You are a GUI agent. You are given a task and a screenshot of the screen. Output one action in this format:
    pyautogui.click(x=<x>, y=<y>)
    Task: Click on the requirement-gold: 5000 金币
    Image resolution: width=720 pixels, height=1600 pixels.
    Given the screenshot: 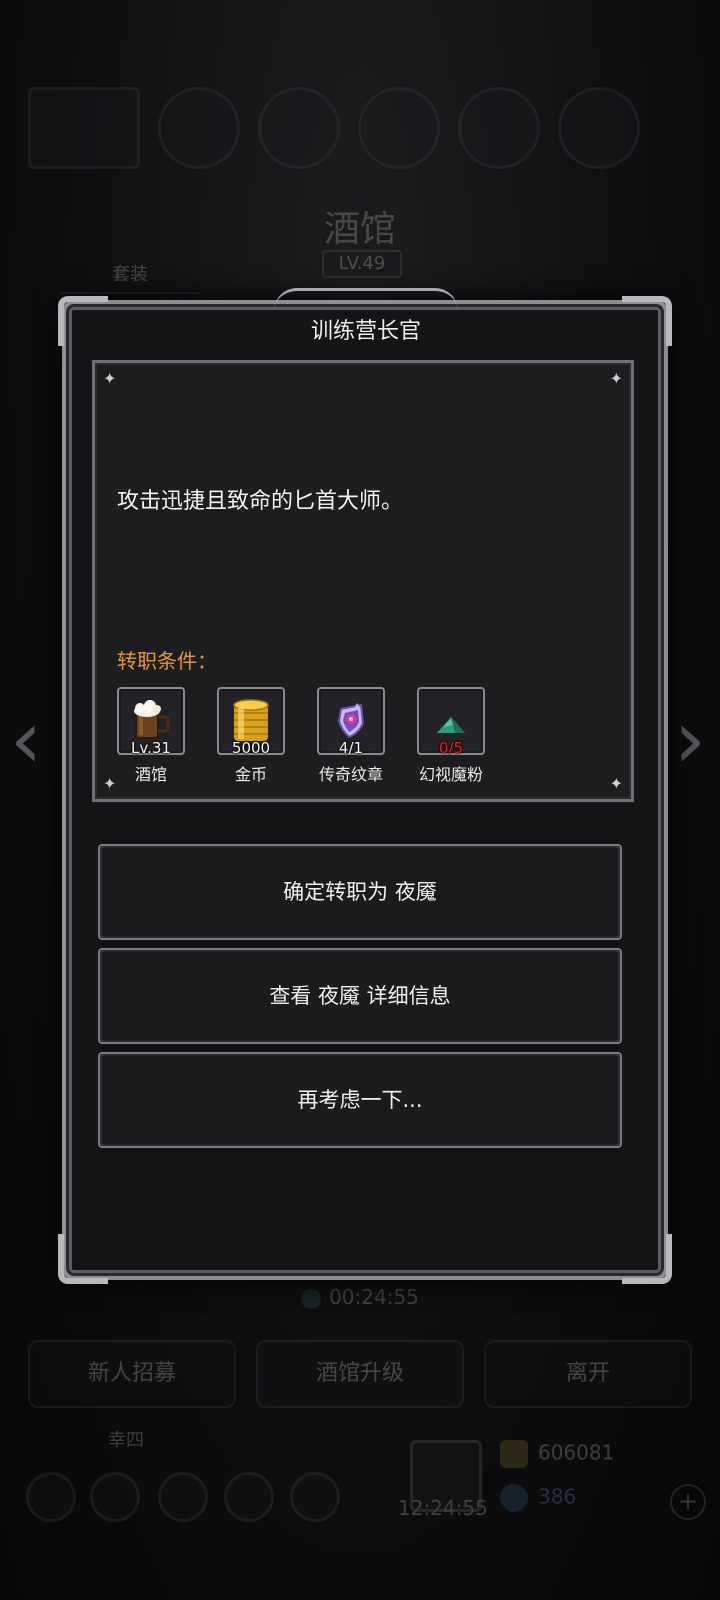 What is the action you would take?
    pyautogui.click(x=251, y=736)
    